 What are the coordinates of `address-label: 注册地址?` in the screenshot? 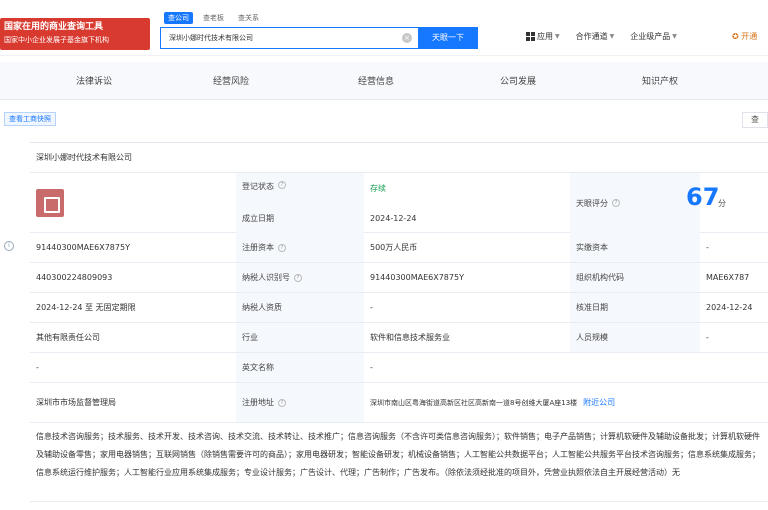 It's located at (300, 402).